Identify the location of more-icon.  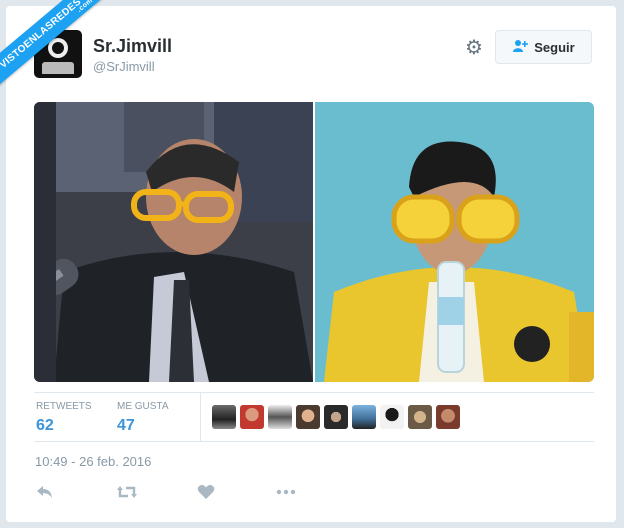
(286, 494).